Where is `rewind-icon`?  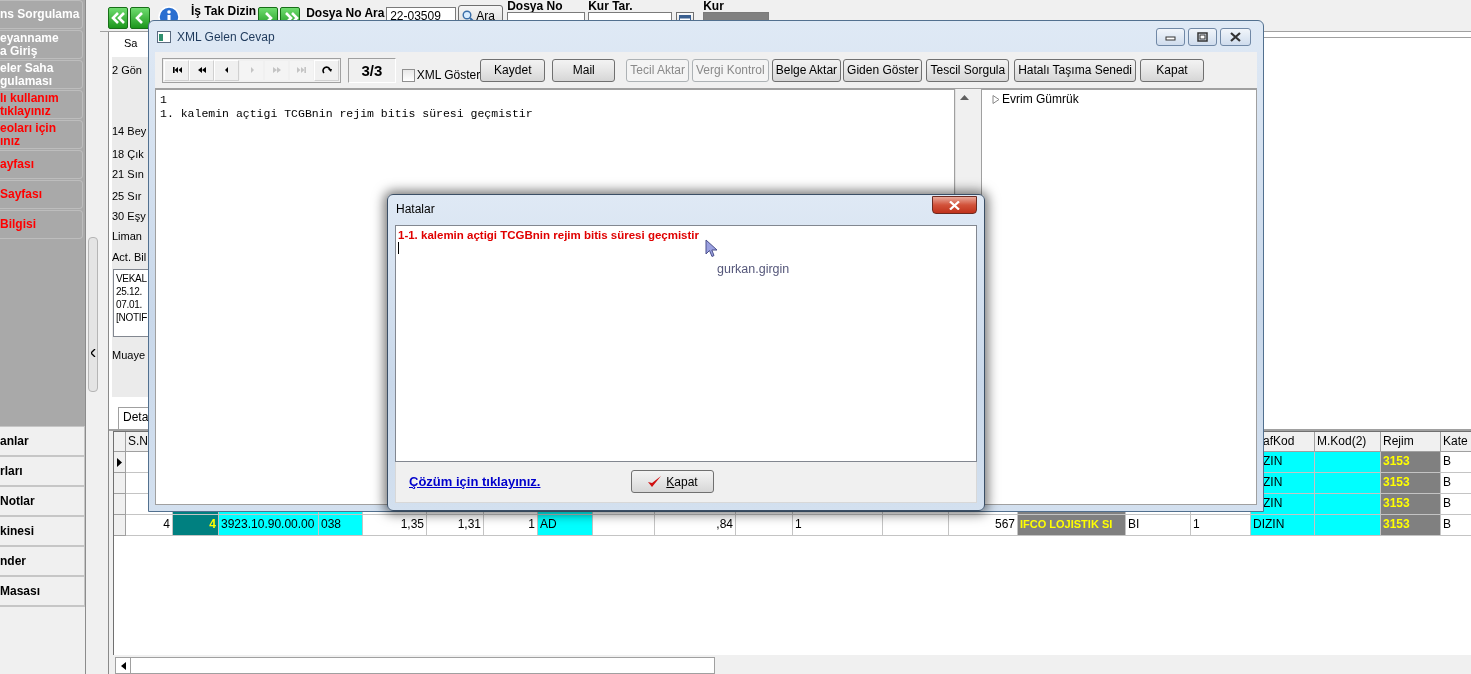
rewind-icon is located at coordinates (201, 70).